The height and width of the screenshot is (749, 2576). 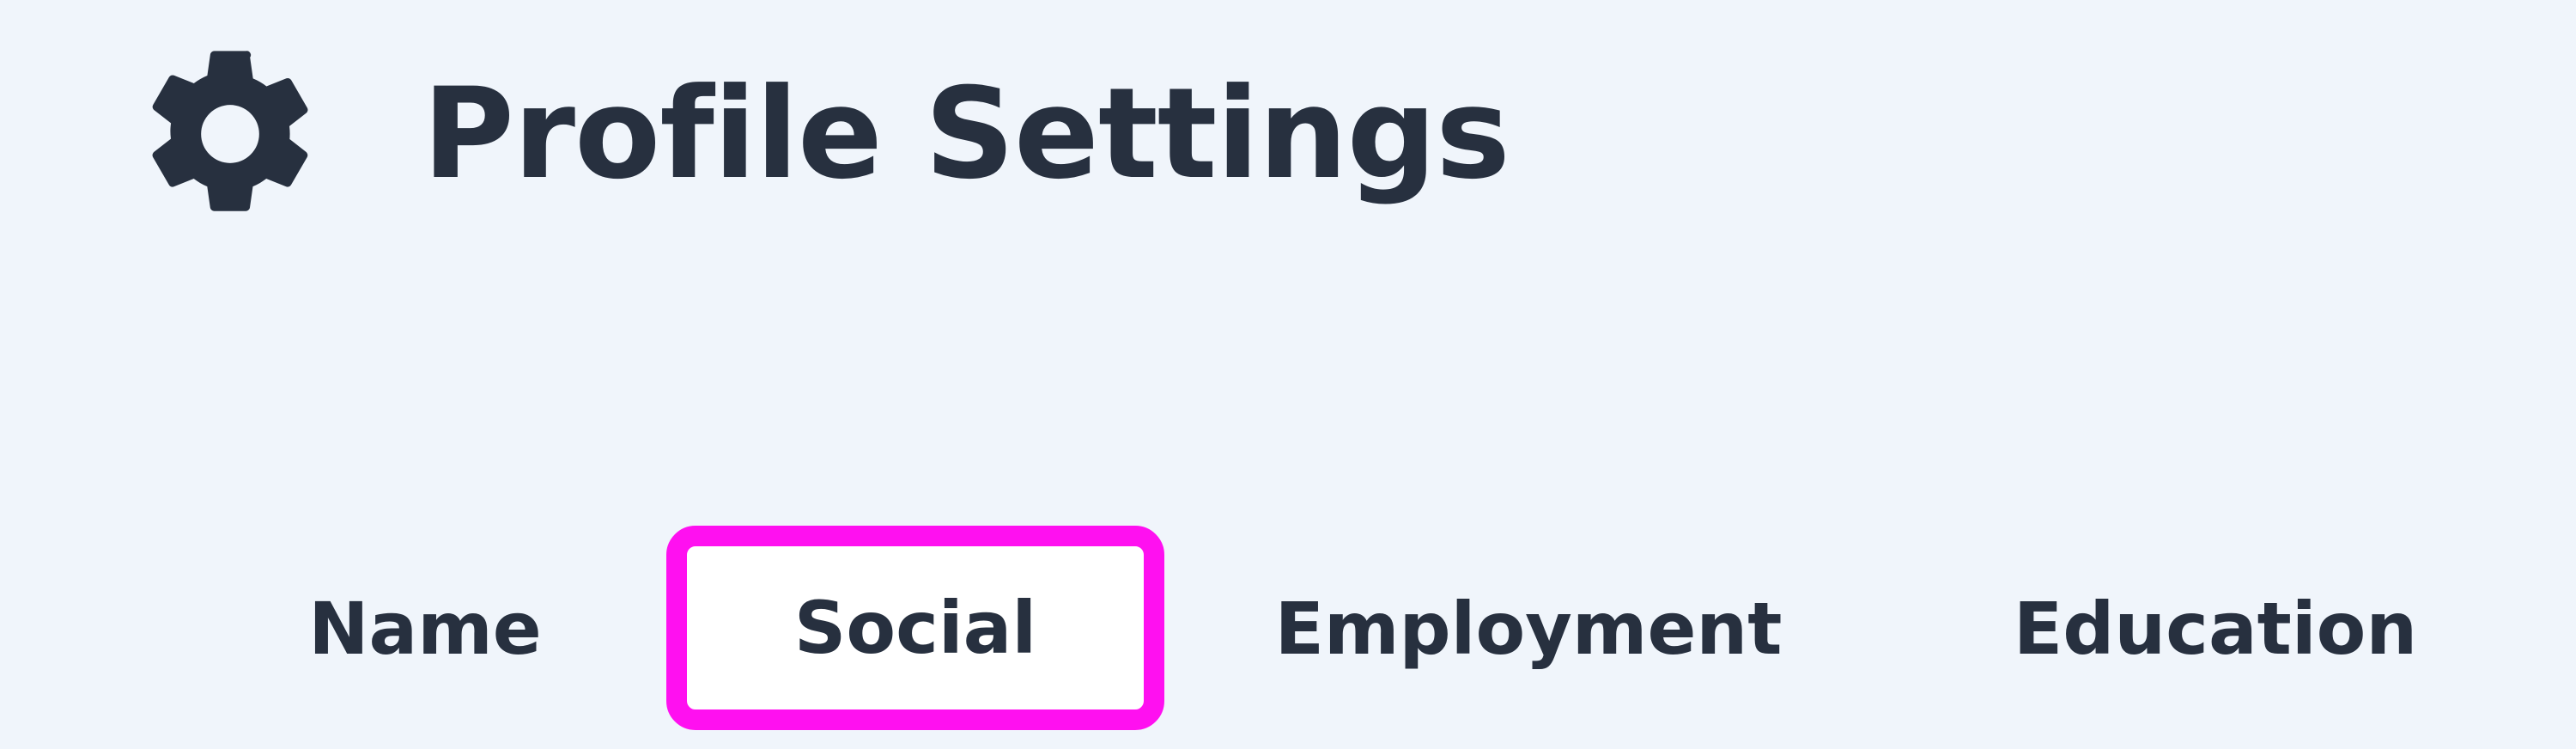 What do you see at coordinates (2215, 629) in the screenshot?
I see `tab-education: Education` at bounding box center [2215, 629].